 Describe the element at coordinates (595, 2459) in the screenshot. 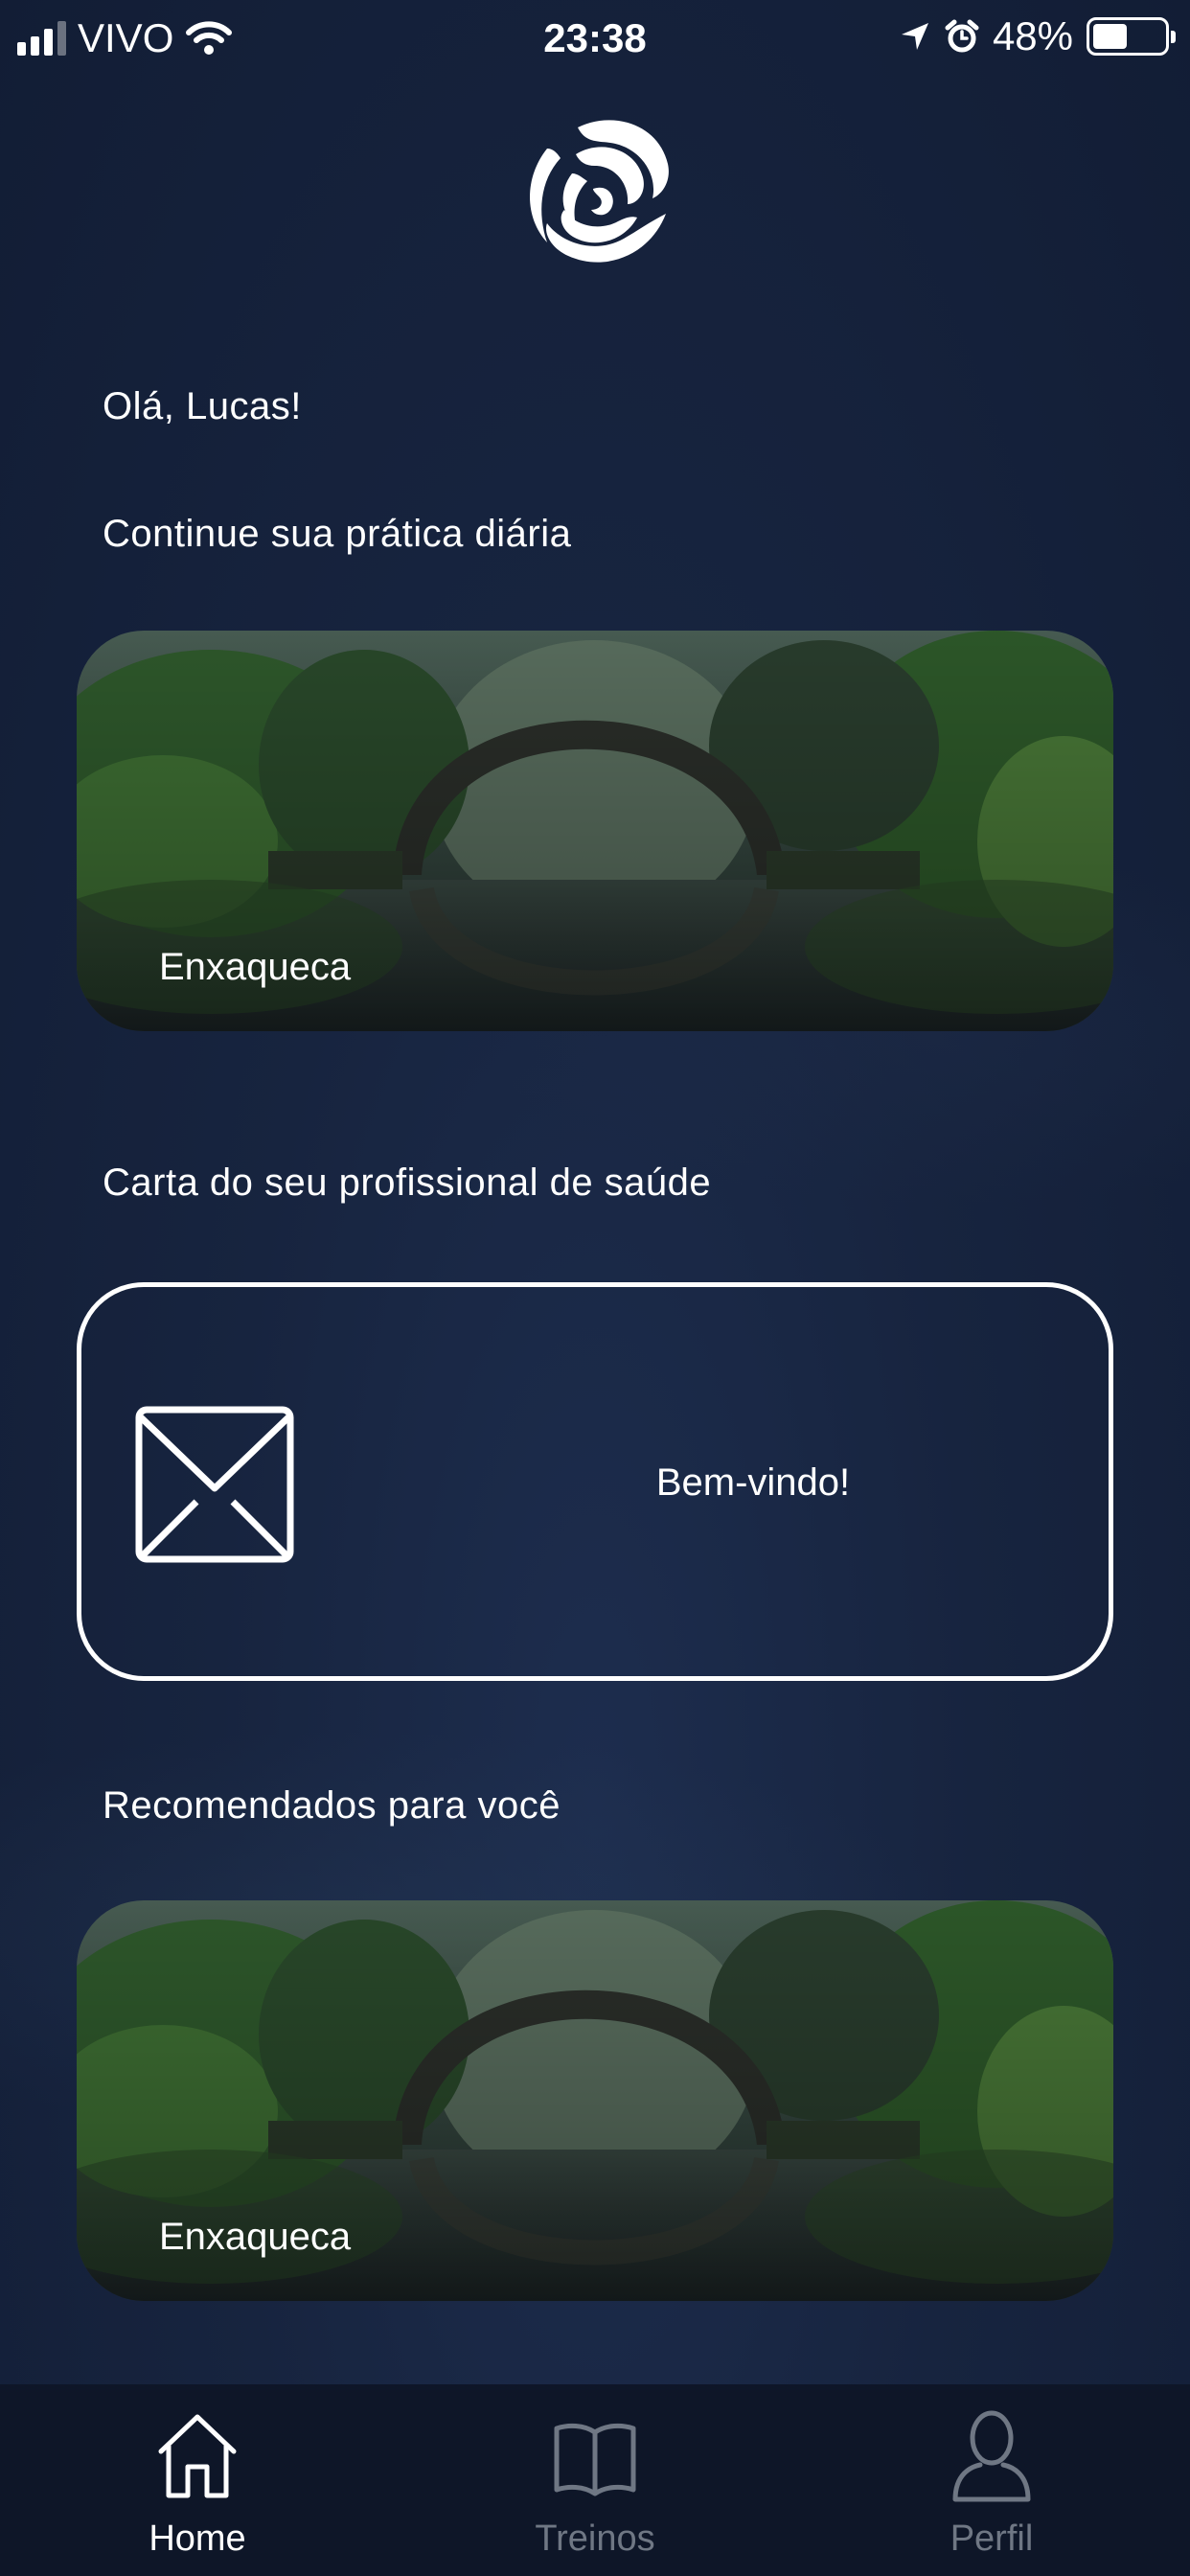

I see `book-icon` at that location.